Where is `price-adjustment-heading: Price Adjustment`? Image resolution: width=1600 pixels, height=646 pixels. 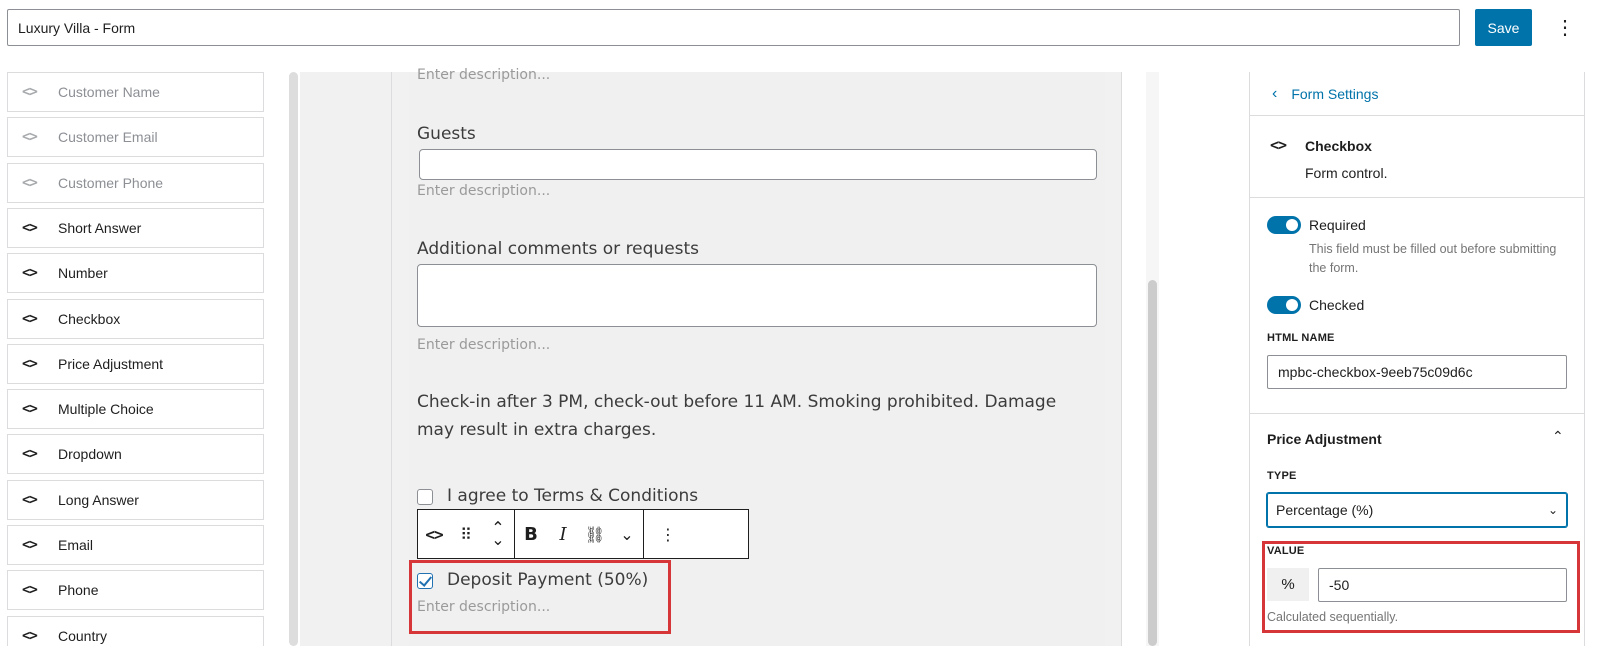
price-adjustment-heading: Price Adjustment is located at coordinates (1324, 439).